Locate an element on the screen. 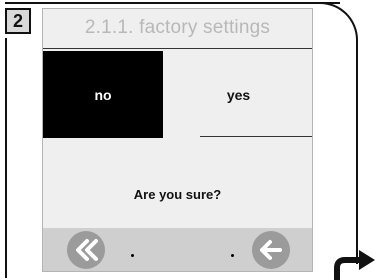 The height and width of the screenshot is (280, 377). option-divider is located at coordinates (256, 136).